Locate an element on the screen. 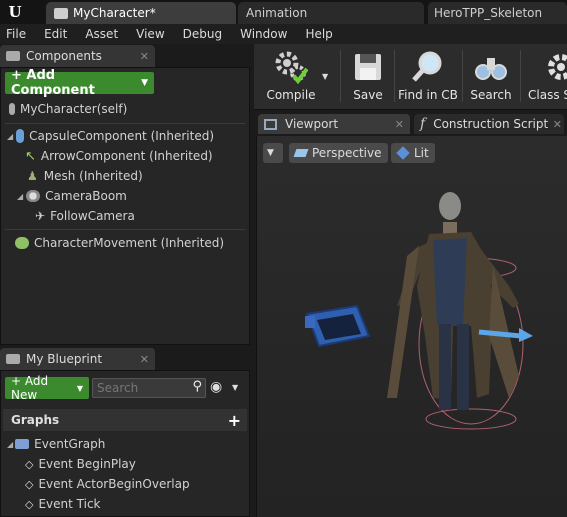  tree-item-label: ArrowComponent (Inherited) is located at coordinates (126, 156).